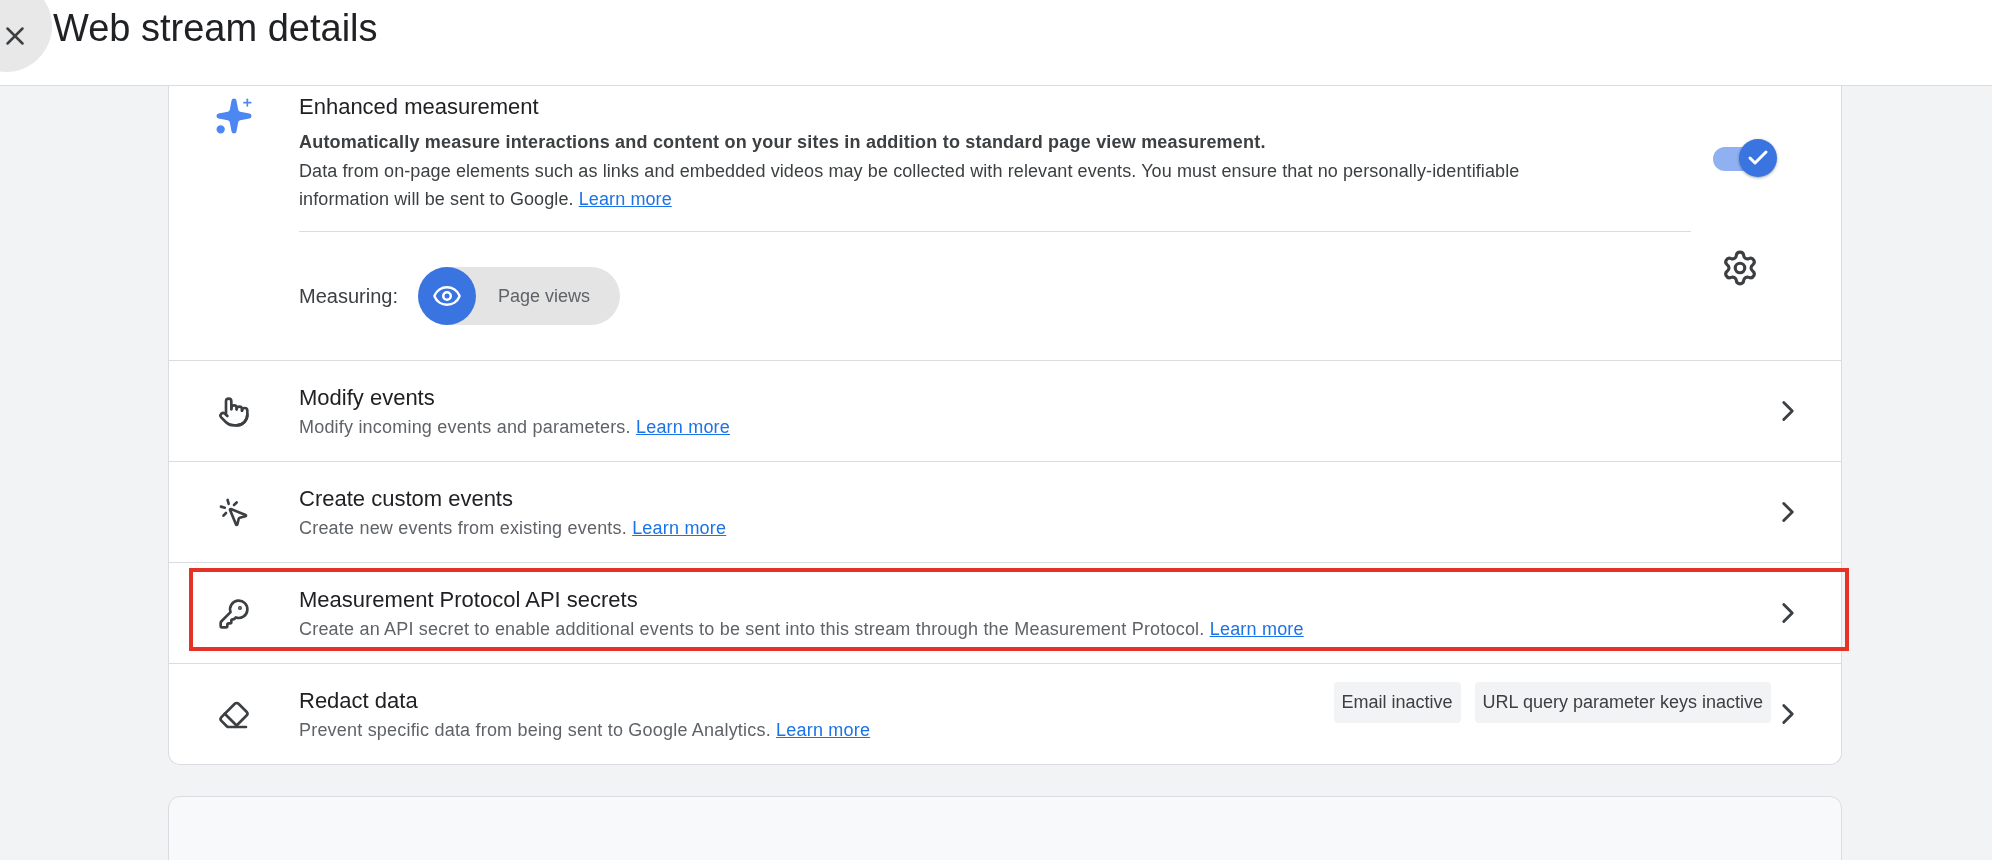 This screenshot has height=860, width=1992. I want to click on row-title: Create custom events, so click(406, 498).